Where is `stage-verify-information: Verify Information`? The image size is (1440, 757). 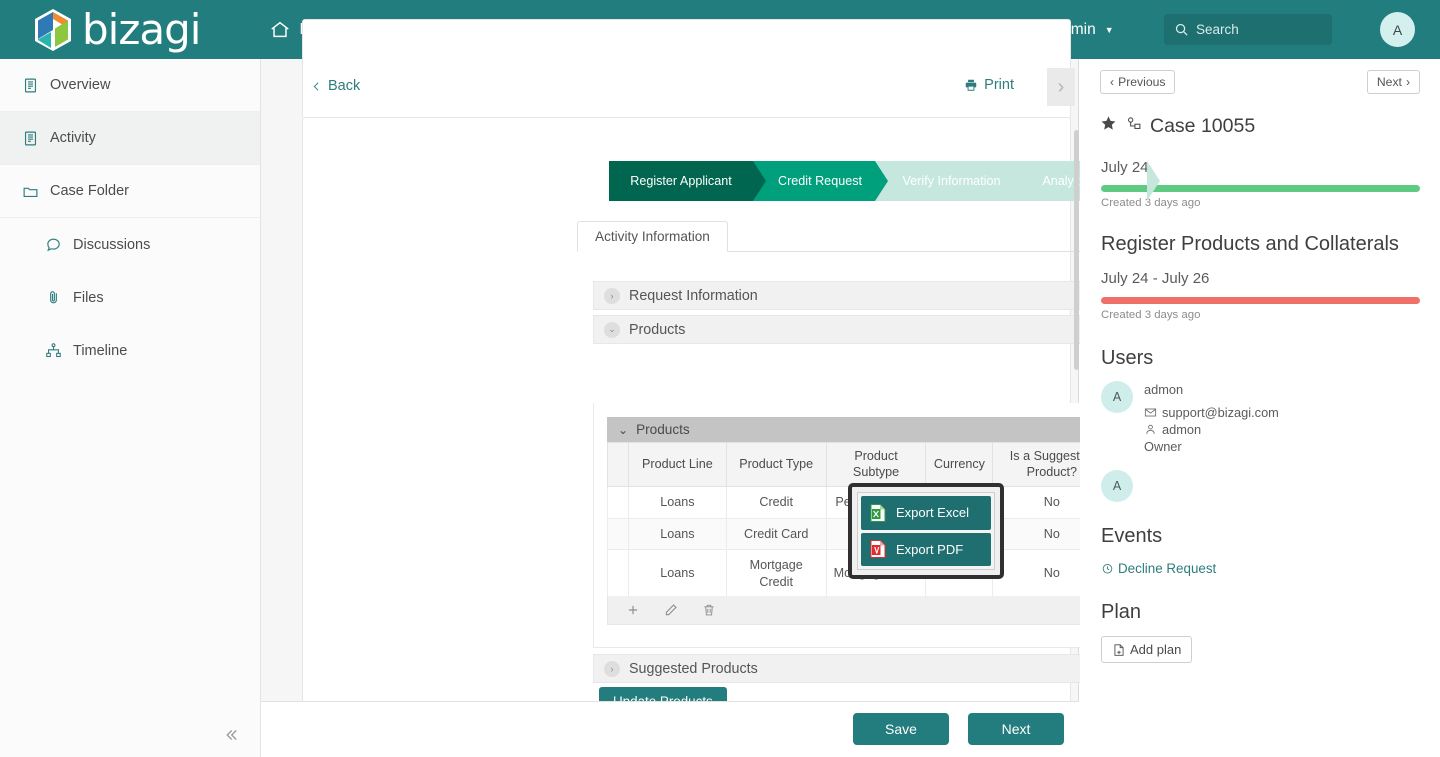
stage-verify-information: Verify Information is located at coordinates (952, 181).